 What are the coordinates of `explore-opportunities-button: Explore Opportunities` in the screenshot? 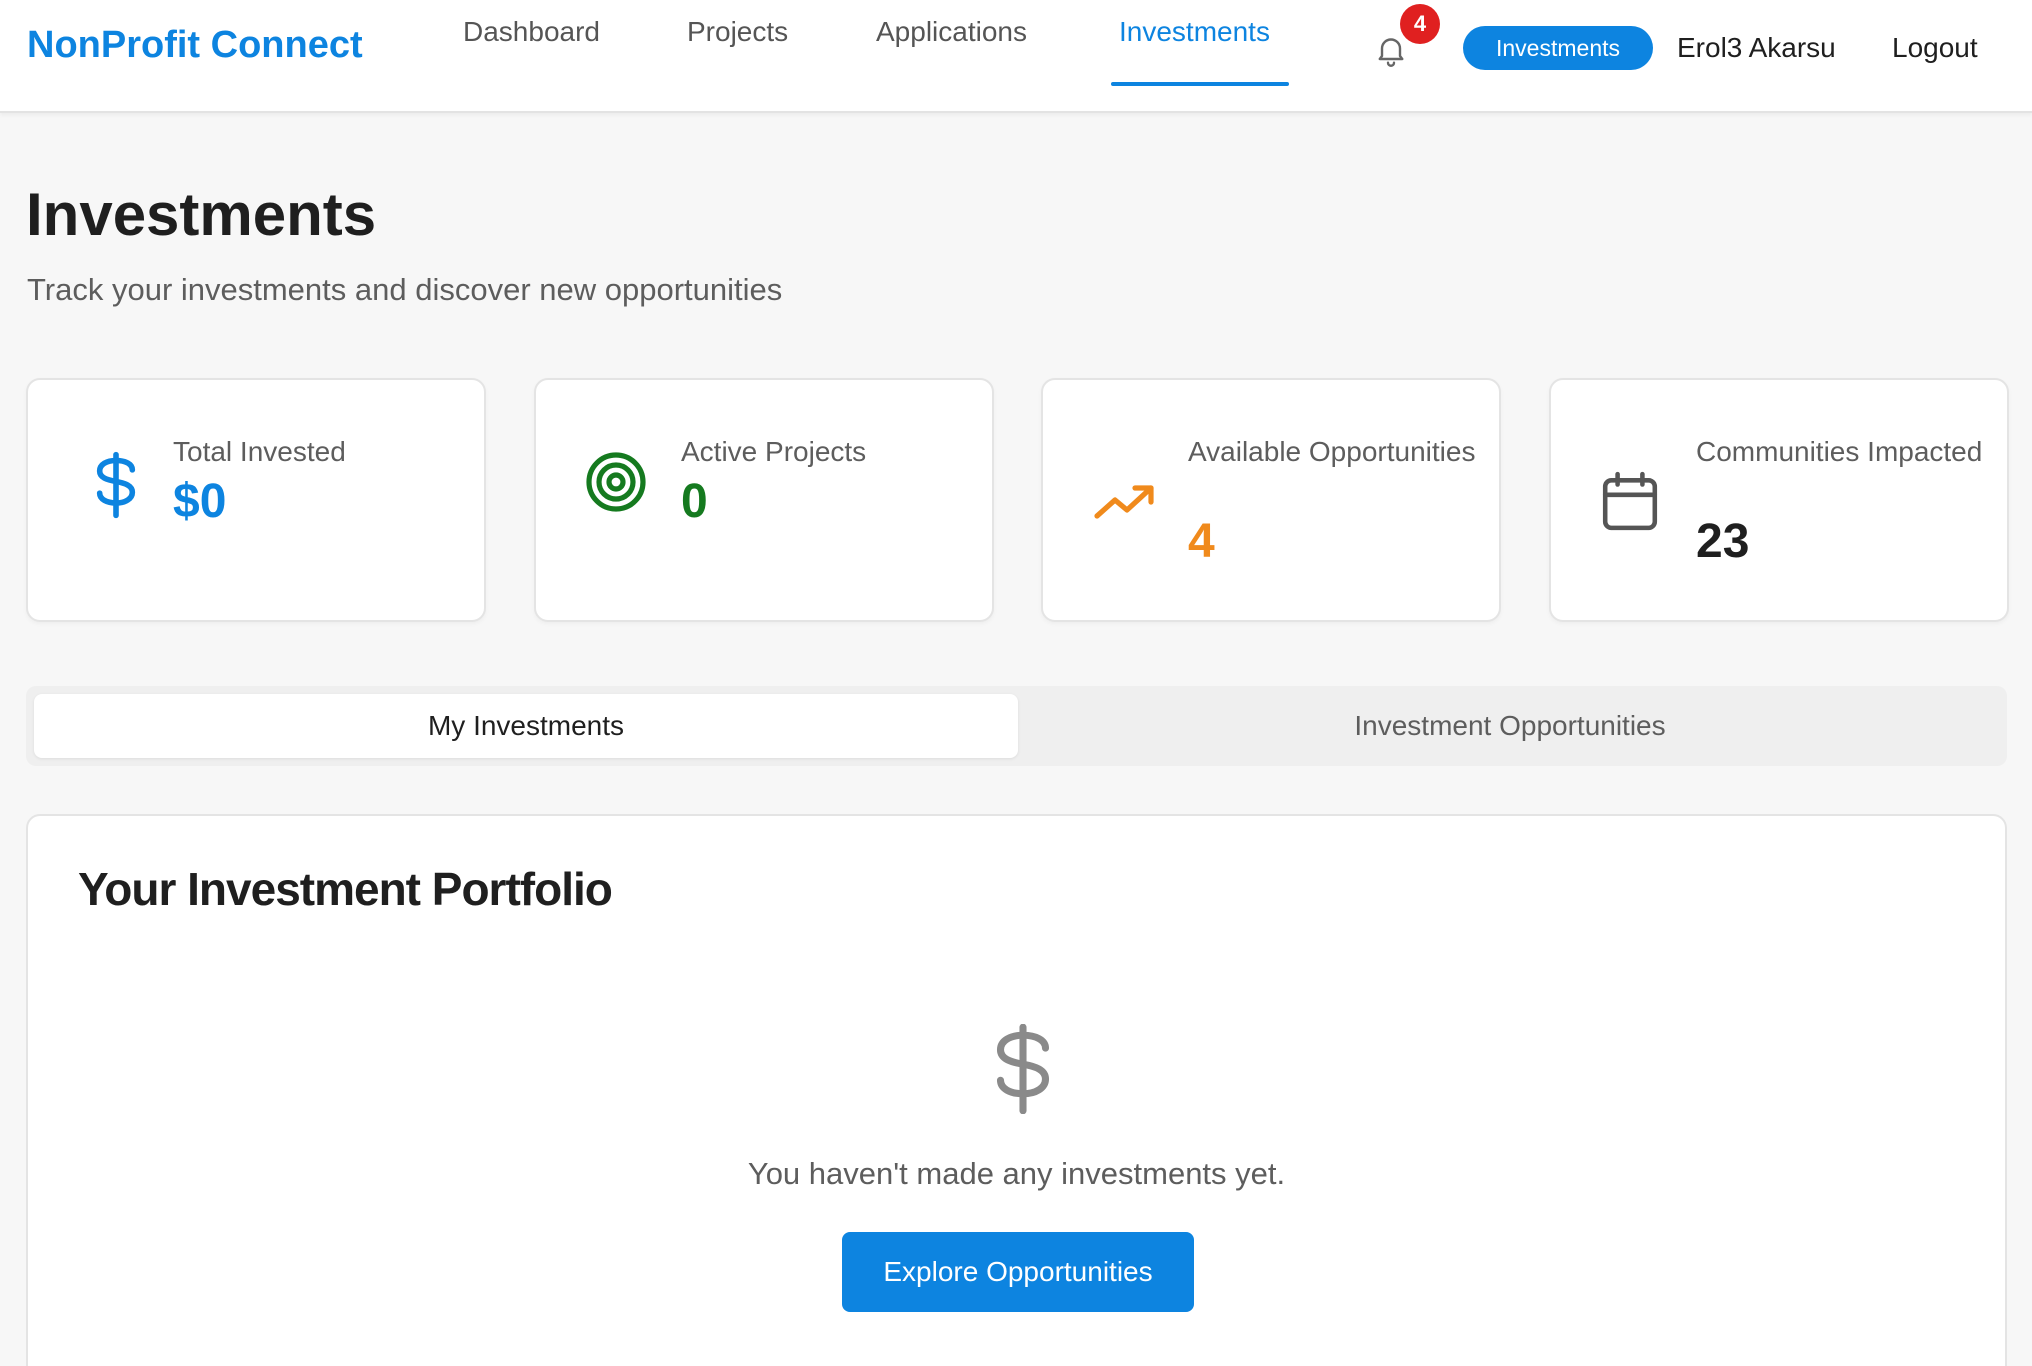 It's located at (1018, 1272).